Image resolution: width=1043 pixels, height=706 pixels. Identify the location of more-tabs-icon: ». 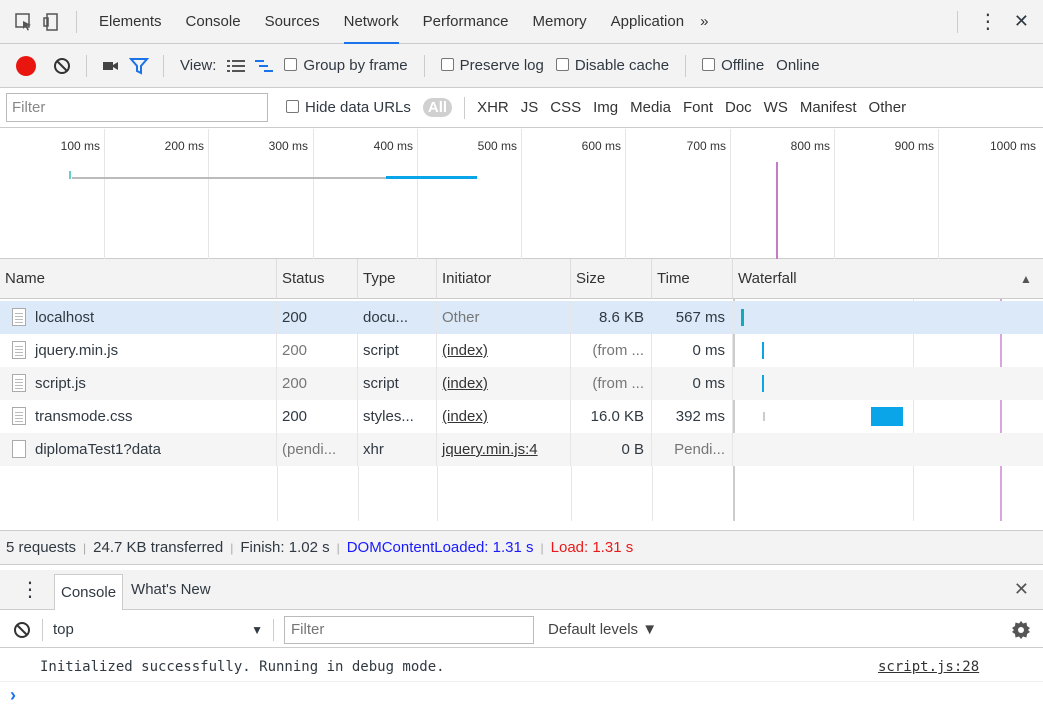
(704, 22).